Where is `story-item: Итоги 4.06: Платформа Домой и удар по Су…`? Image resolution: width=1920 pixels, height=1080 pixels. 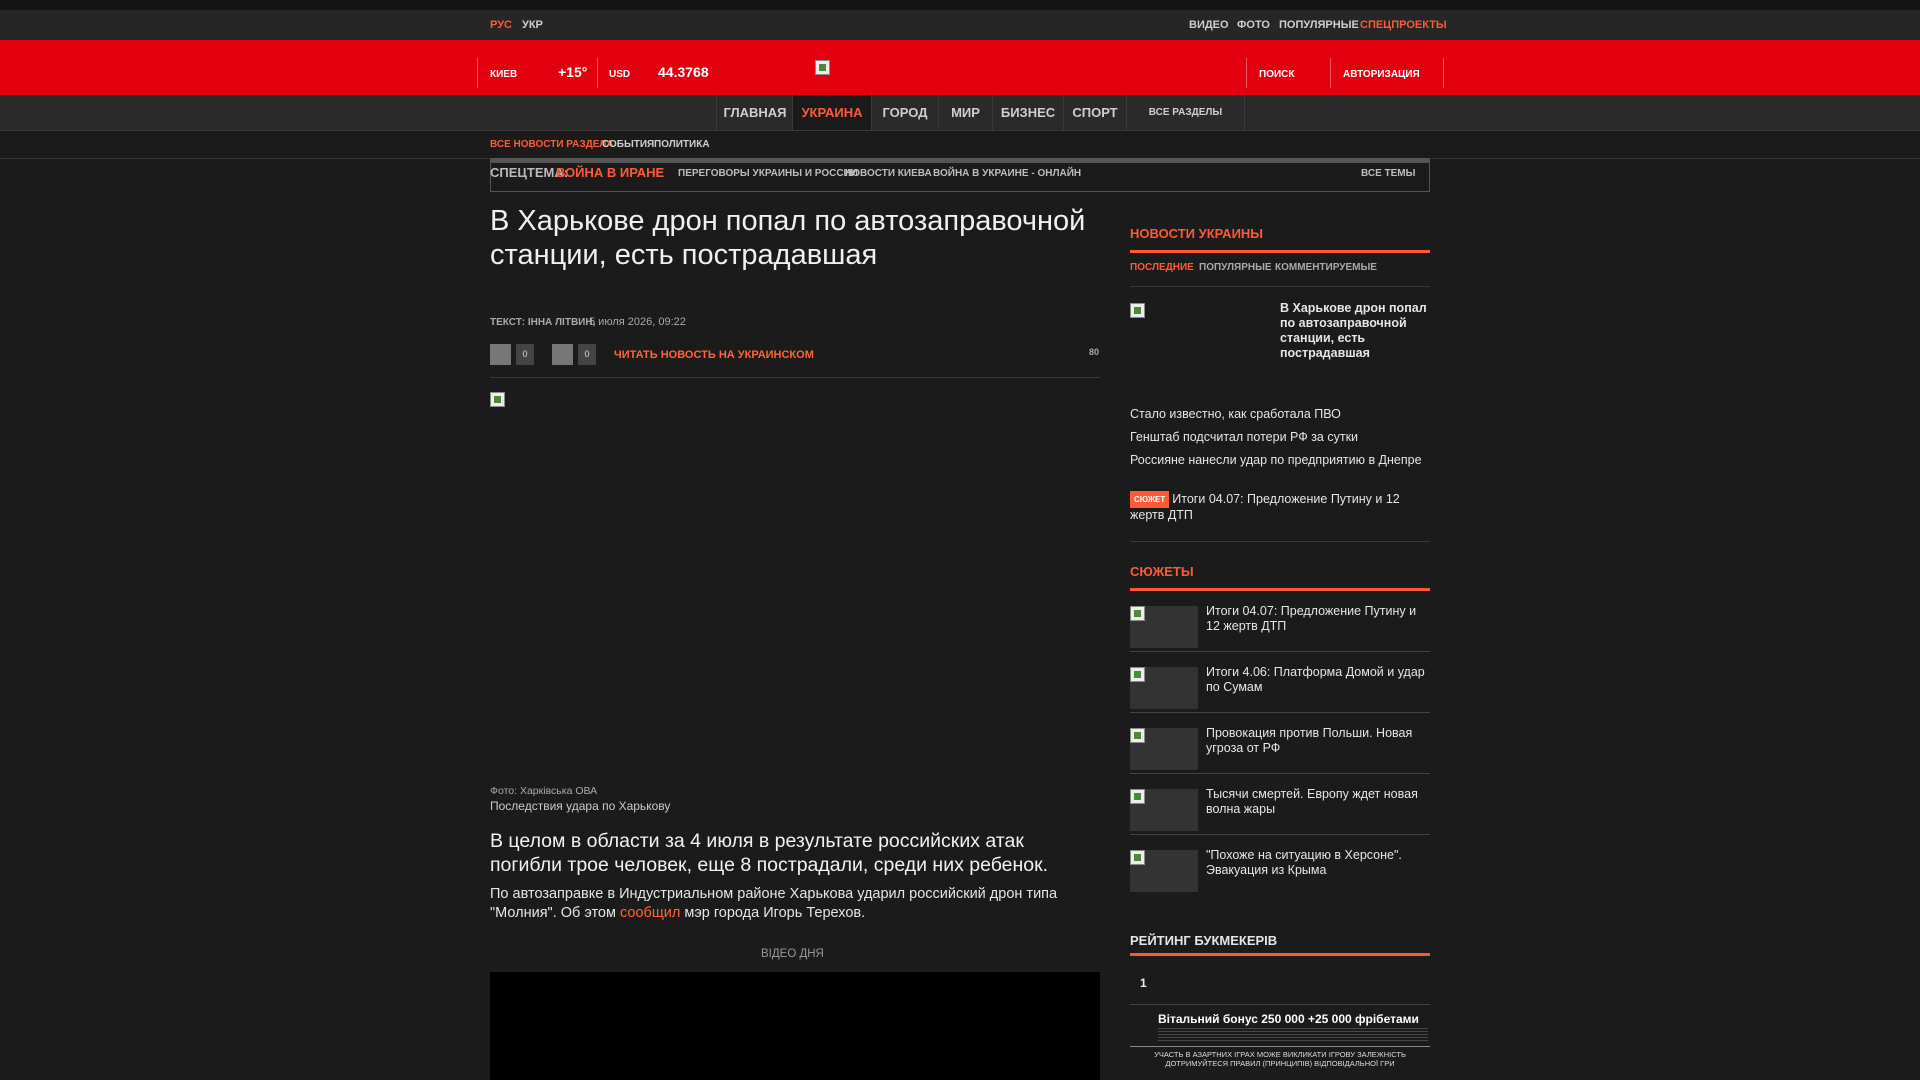
story-item: Итоги 4.06: Платформа Домой и удар по Су… is located at coordinates (1280, 683).